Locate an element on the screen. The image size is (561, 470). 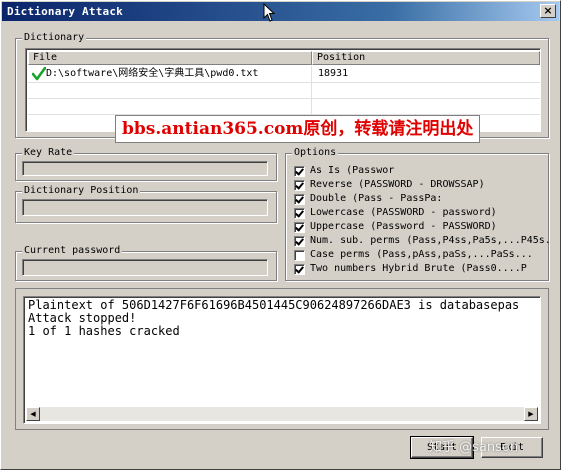
green-check-icon is located at coordinates (39, 74).